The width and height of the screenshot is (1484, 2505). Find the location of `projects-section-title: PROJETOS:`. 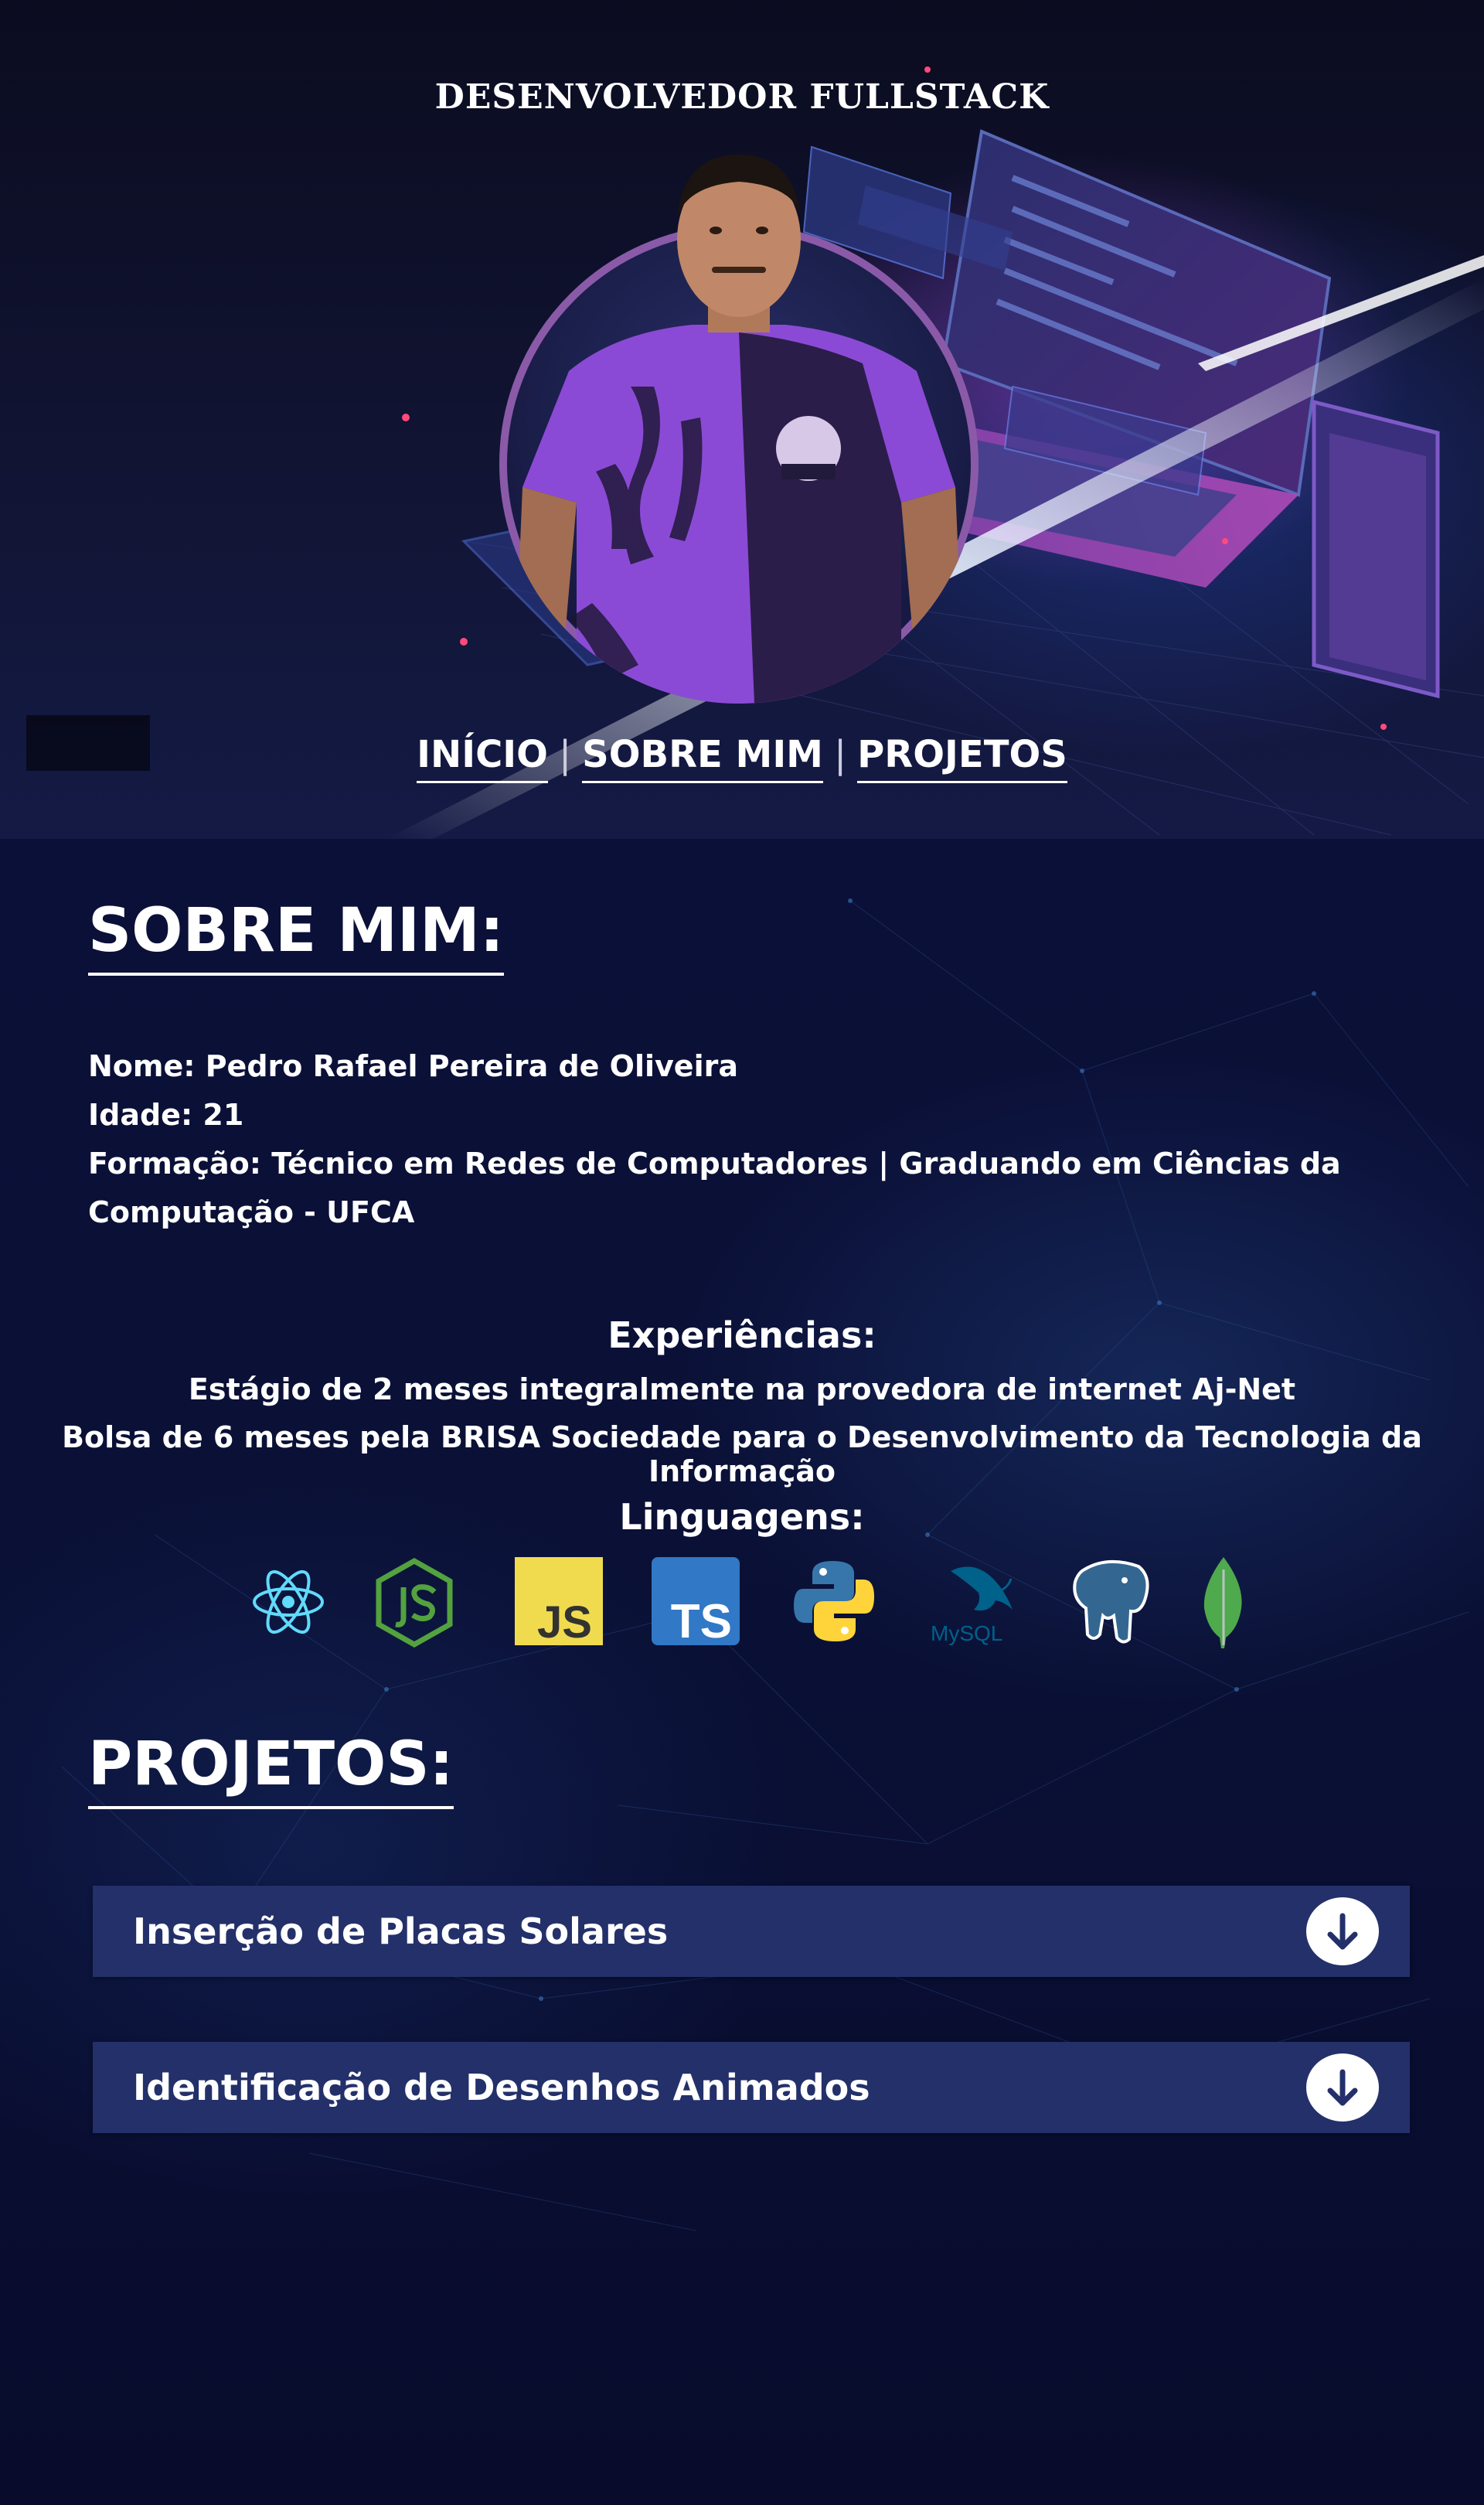

projects-section-title: PROJETOS: is located at coordinates (271, 1770).